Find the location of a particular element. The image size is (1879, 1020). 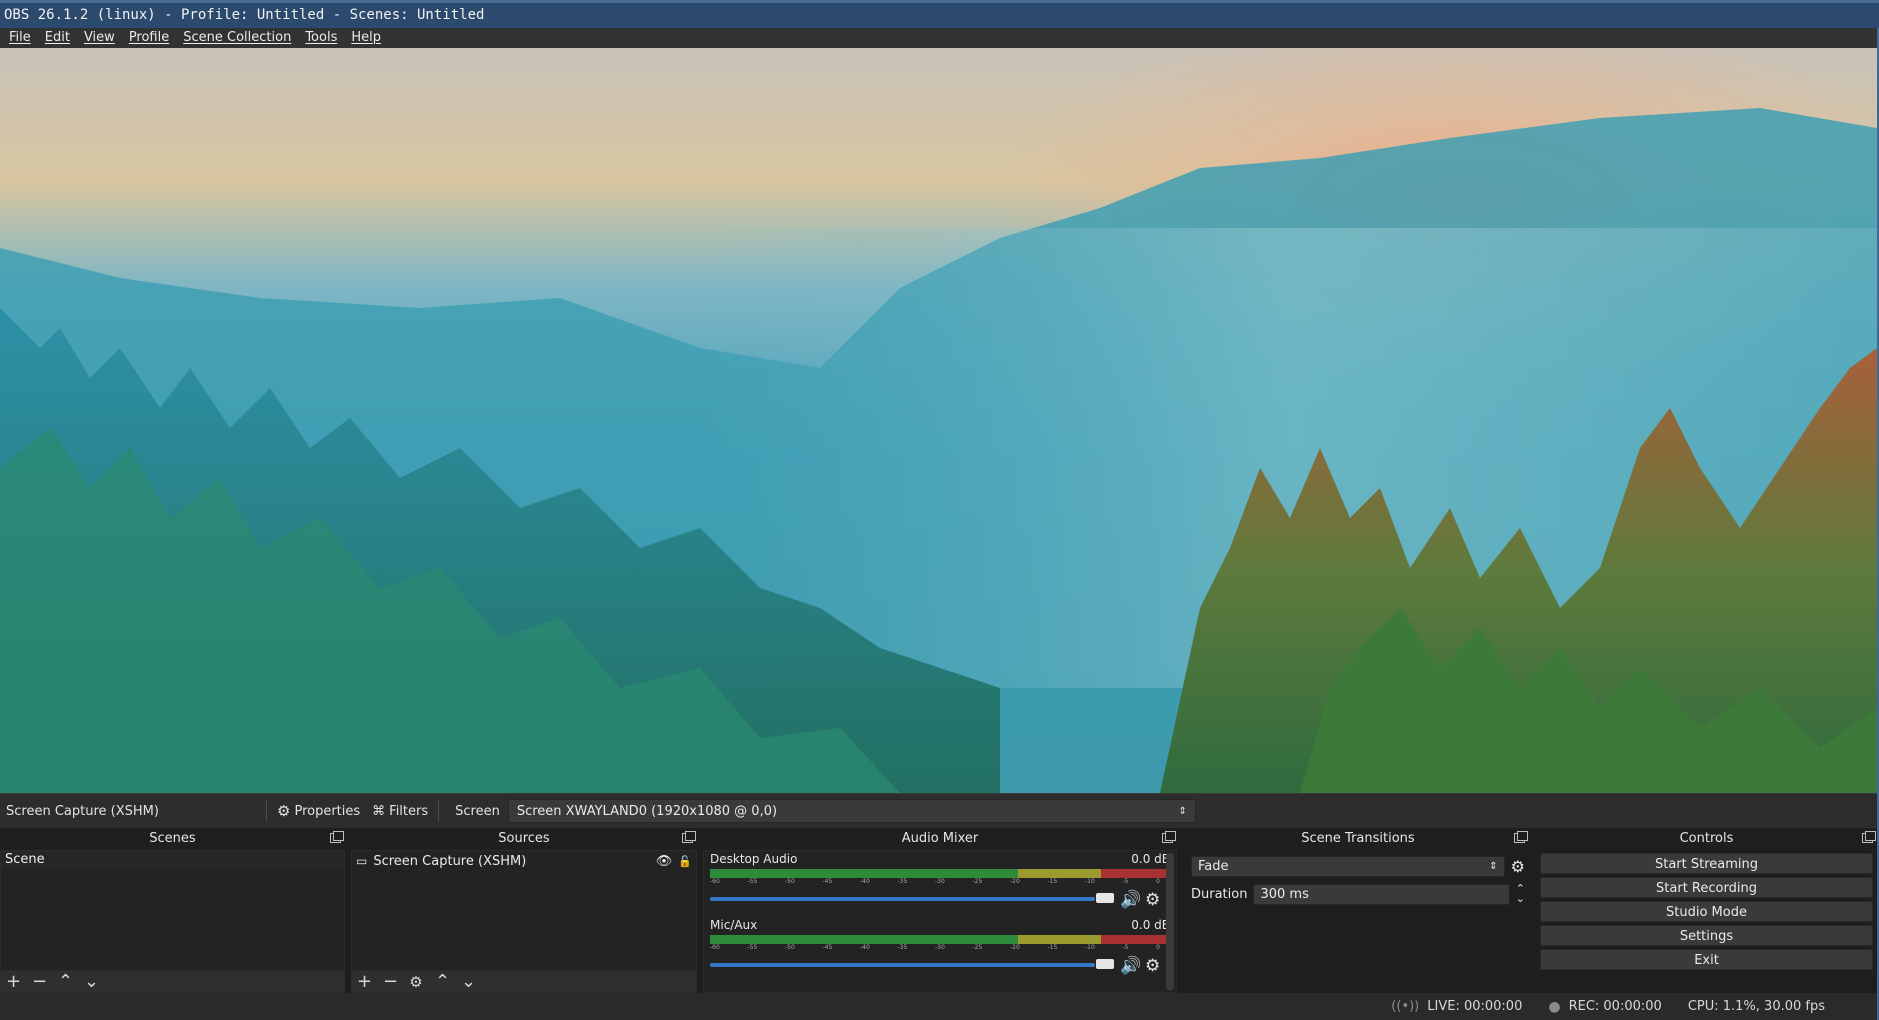

sources-list: ▭ Screen Capture (XSHM) 👁 🔓 is located at coordinates (524, 910).